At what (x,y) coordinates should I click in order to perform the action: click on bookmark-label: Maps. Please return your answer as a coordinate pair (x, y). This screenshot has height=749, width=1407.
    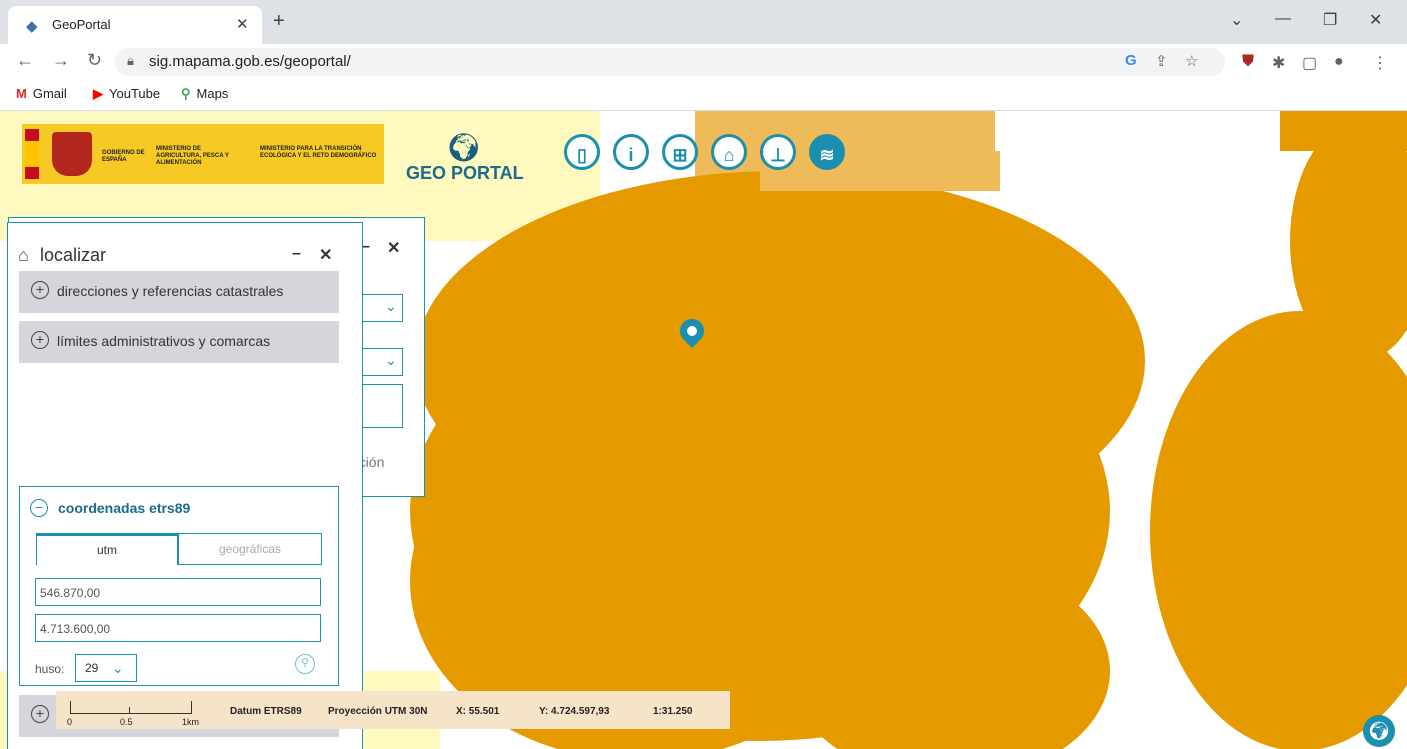
    Looking at the image, I should click on (212, 93).